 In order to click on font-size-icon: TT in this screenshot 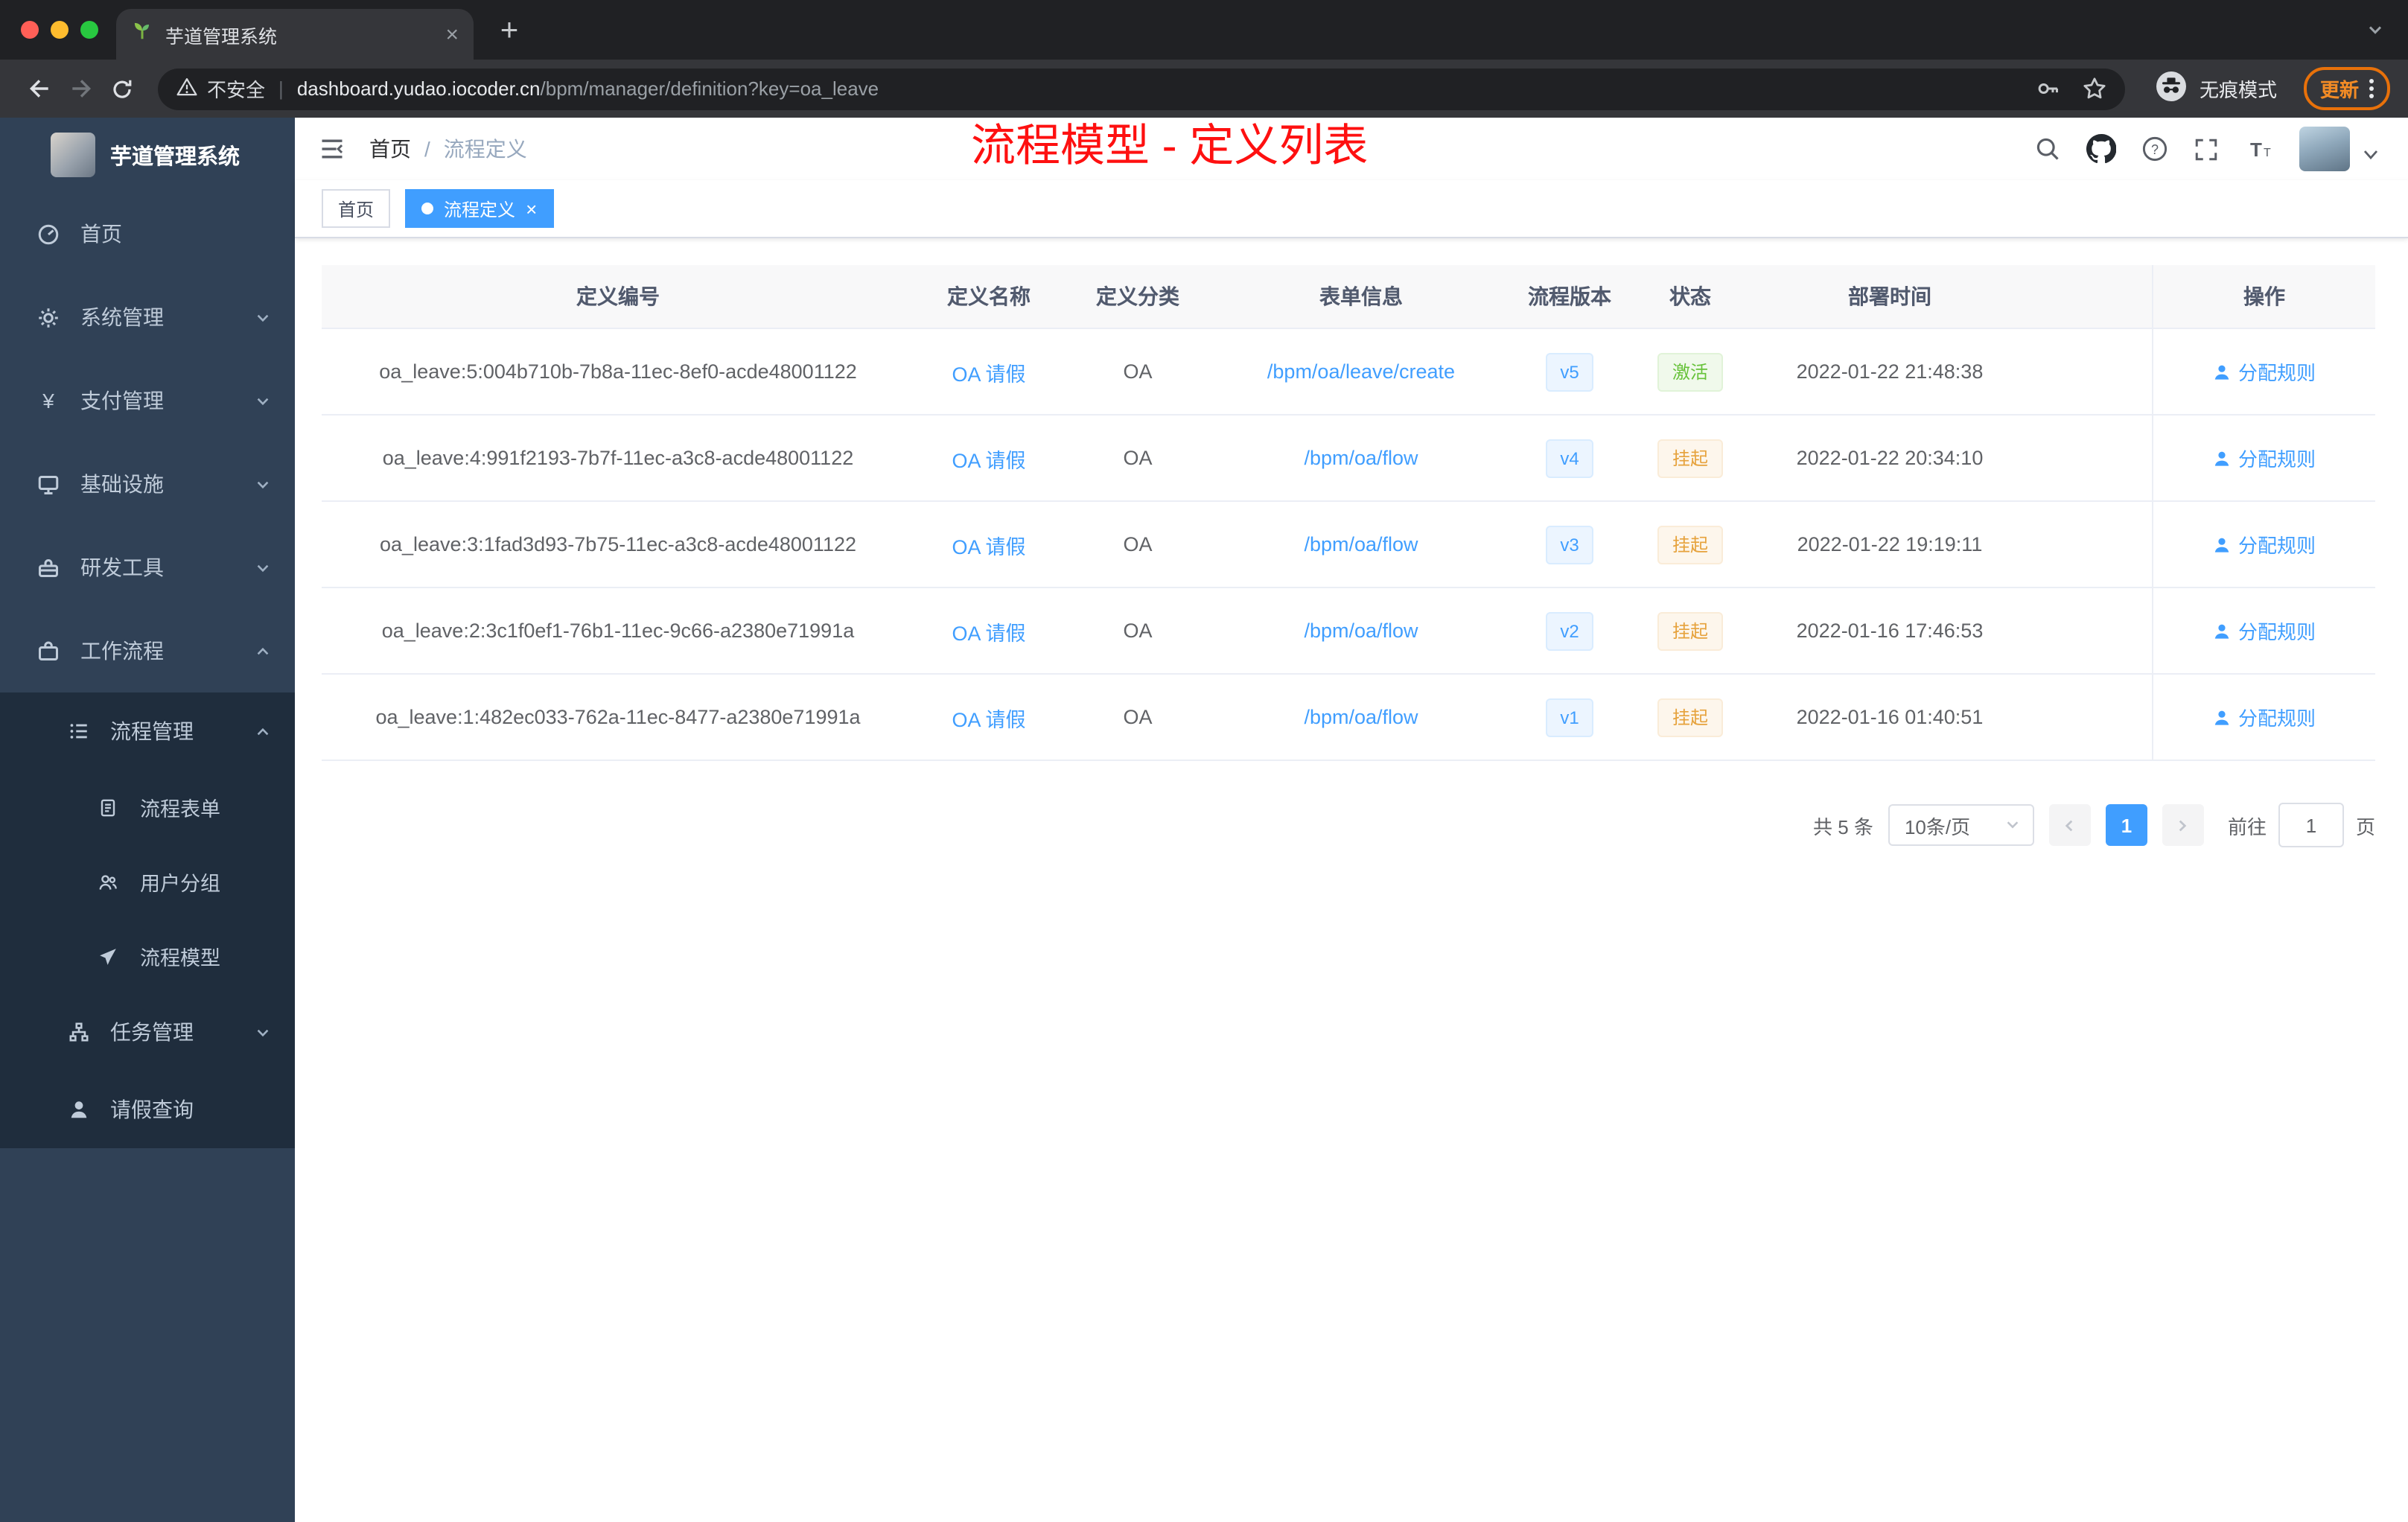, I will do `click(2259, 149)`.